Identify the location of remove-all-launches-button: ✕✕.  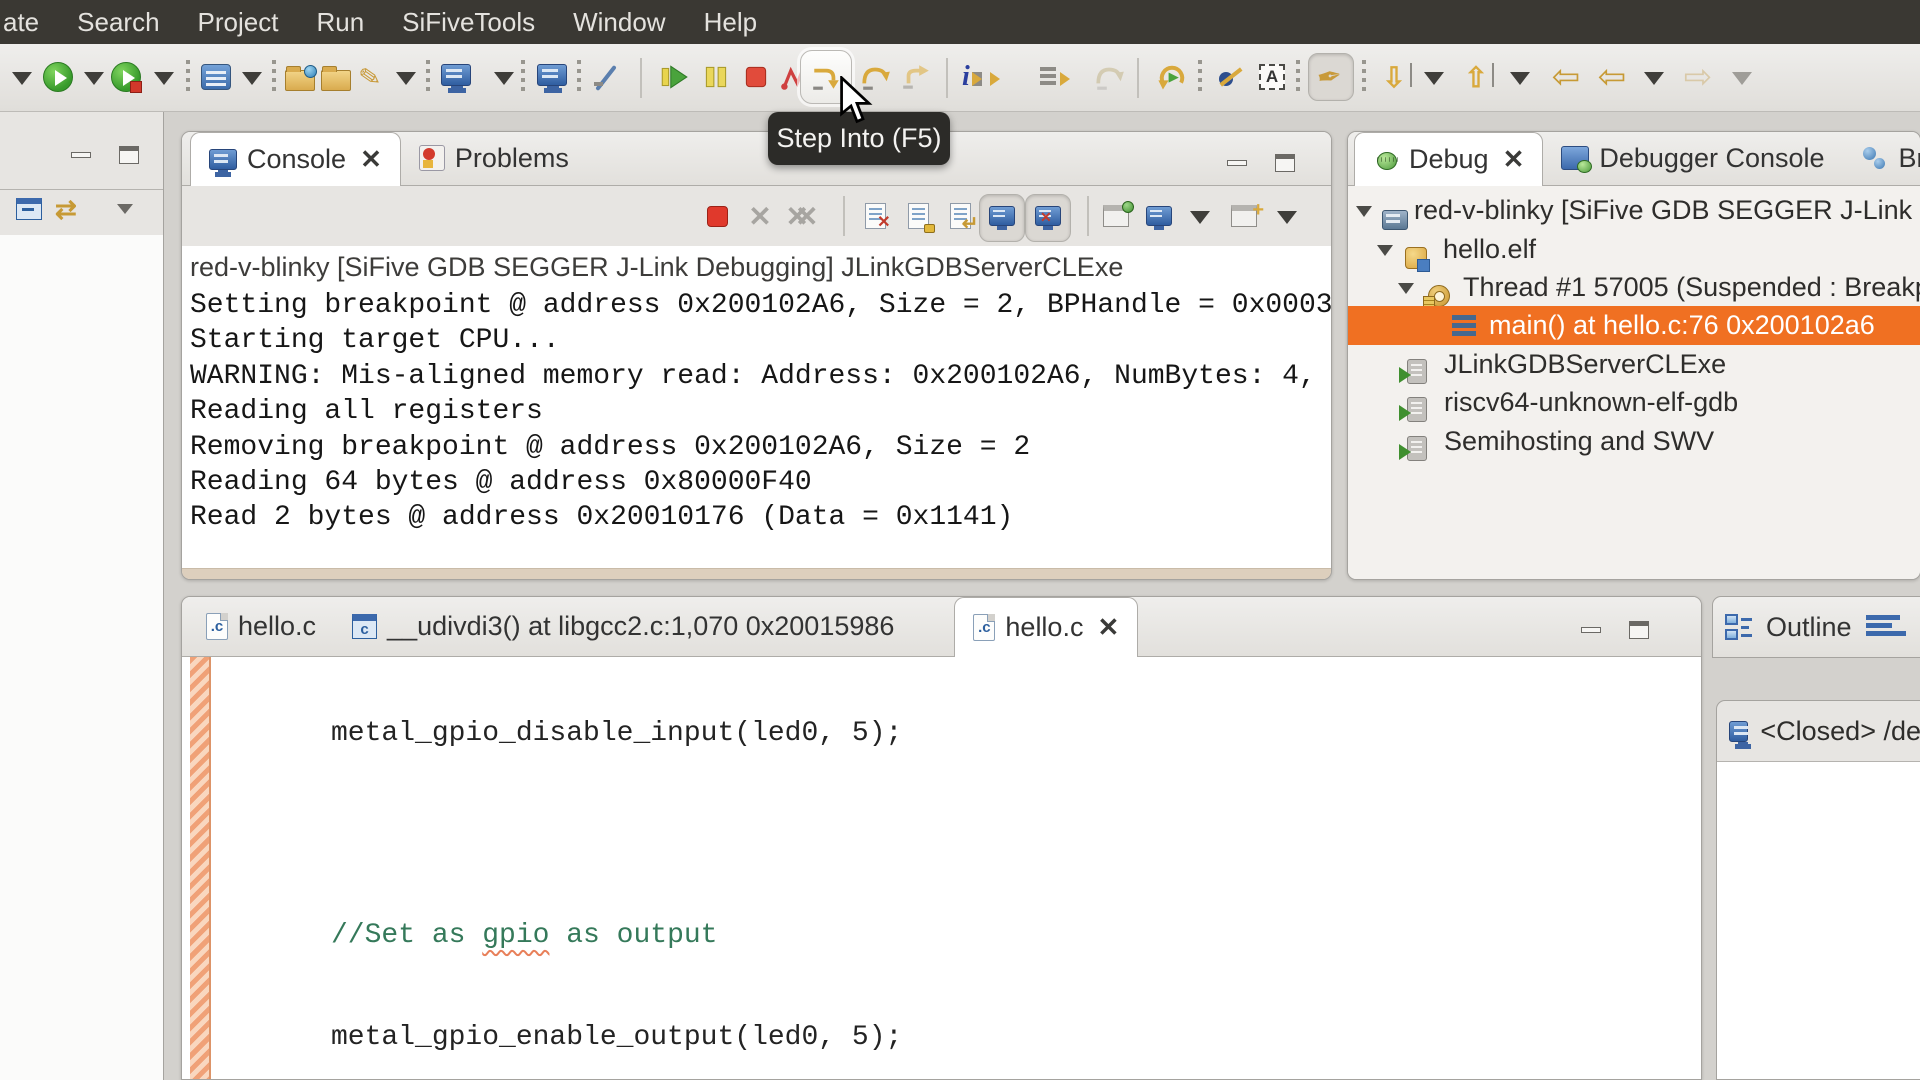
(802, 216).